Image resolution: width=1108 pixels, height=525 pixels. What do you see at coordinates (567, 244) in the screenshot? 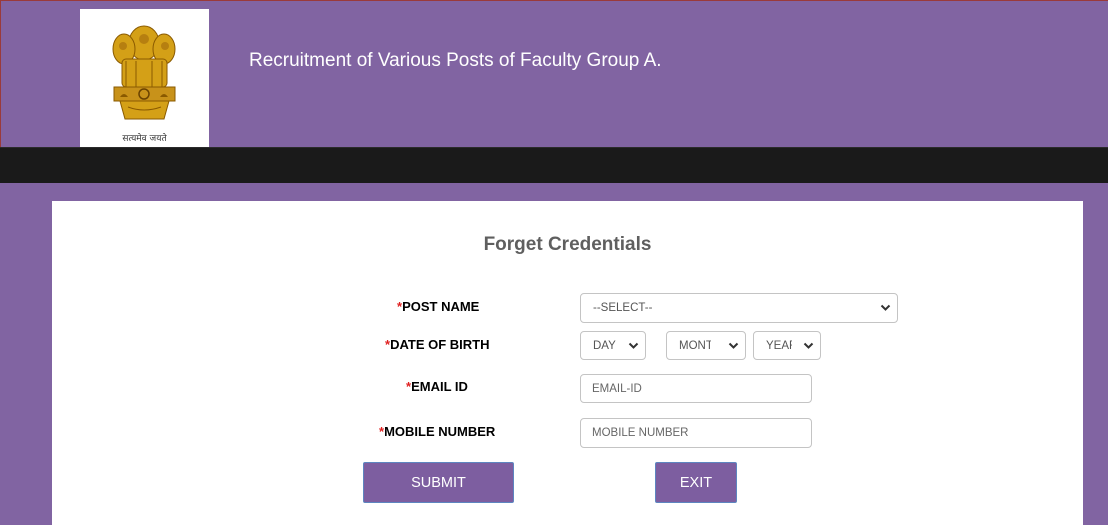
I see `form-title: Forget Credentials` at bounding box center [567, 244].